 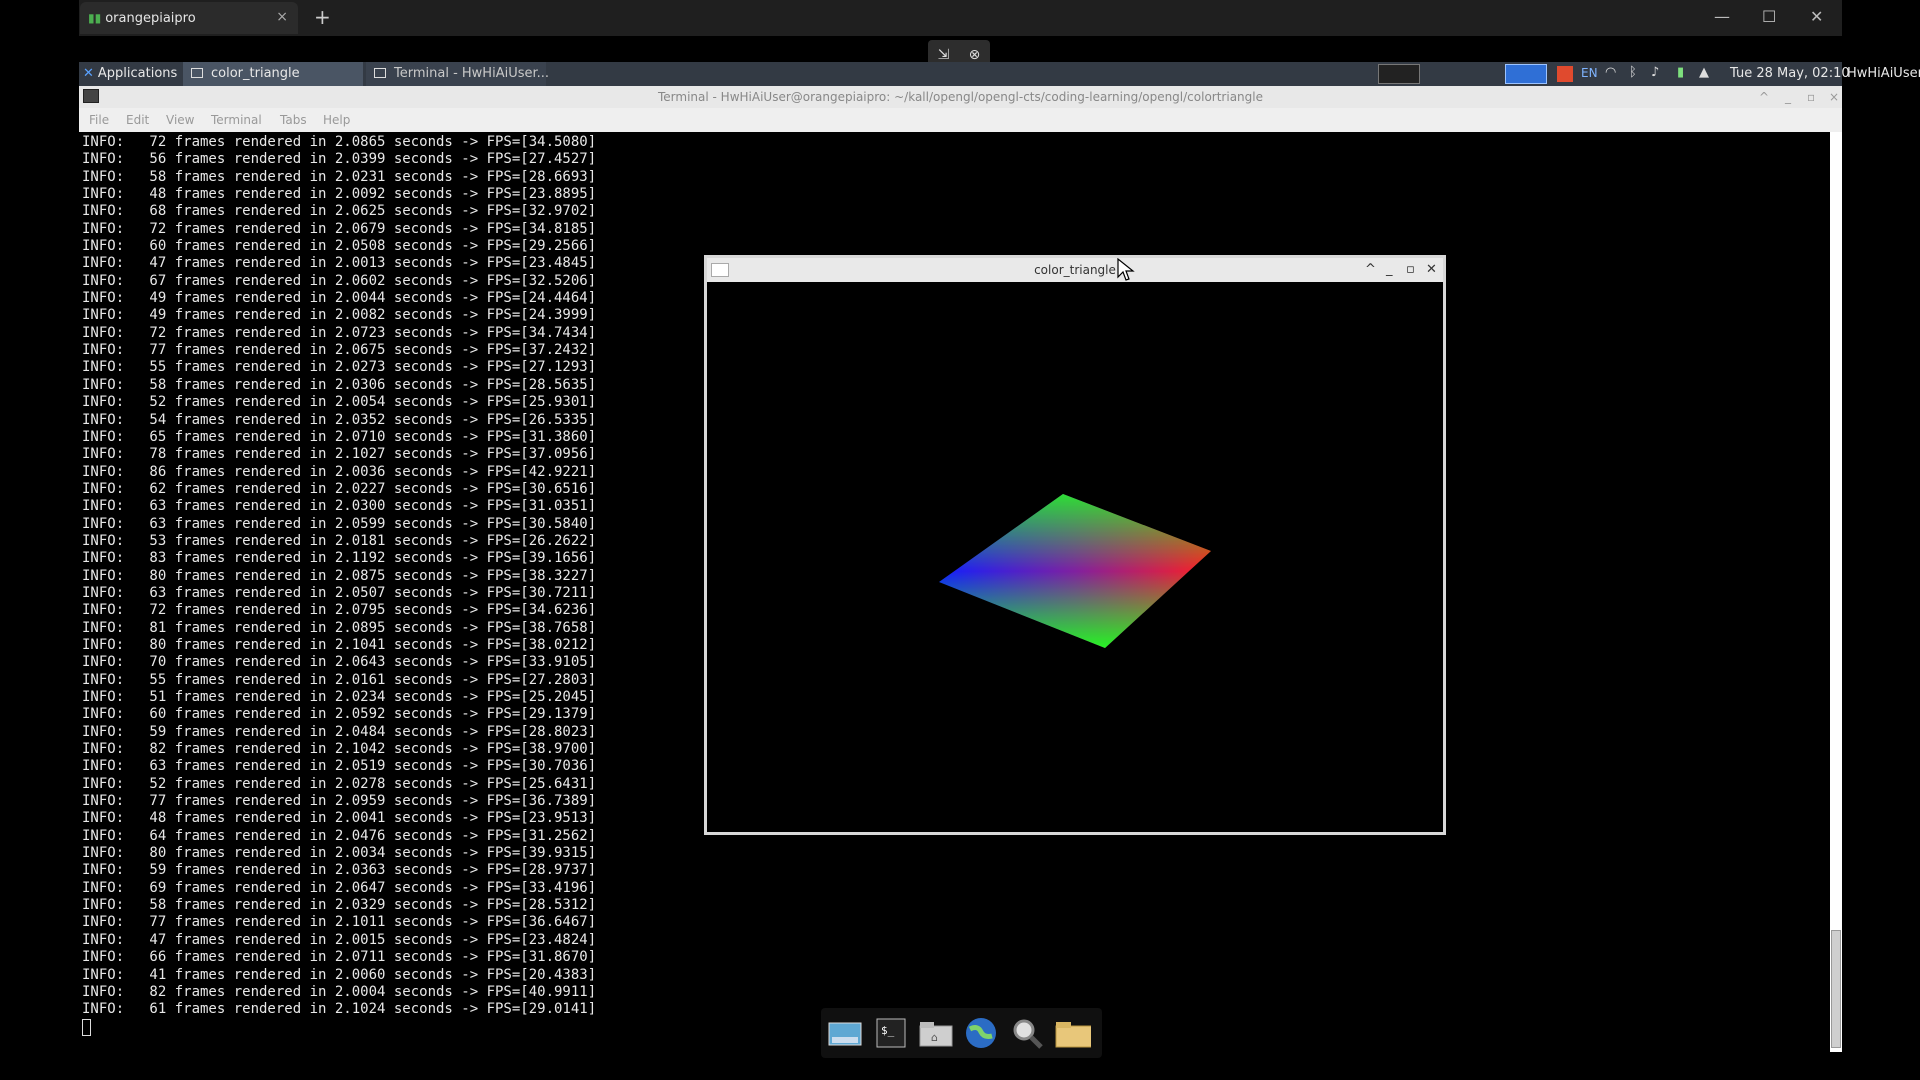 What do you see at coordinates (137, 120) in the screenshot?
I see `menu-edit: Edit` at bounding box center [137, 120].